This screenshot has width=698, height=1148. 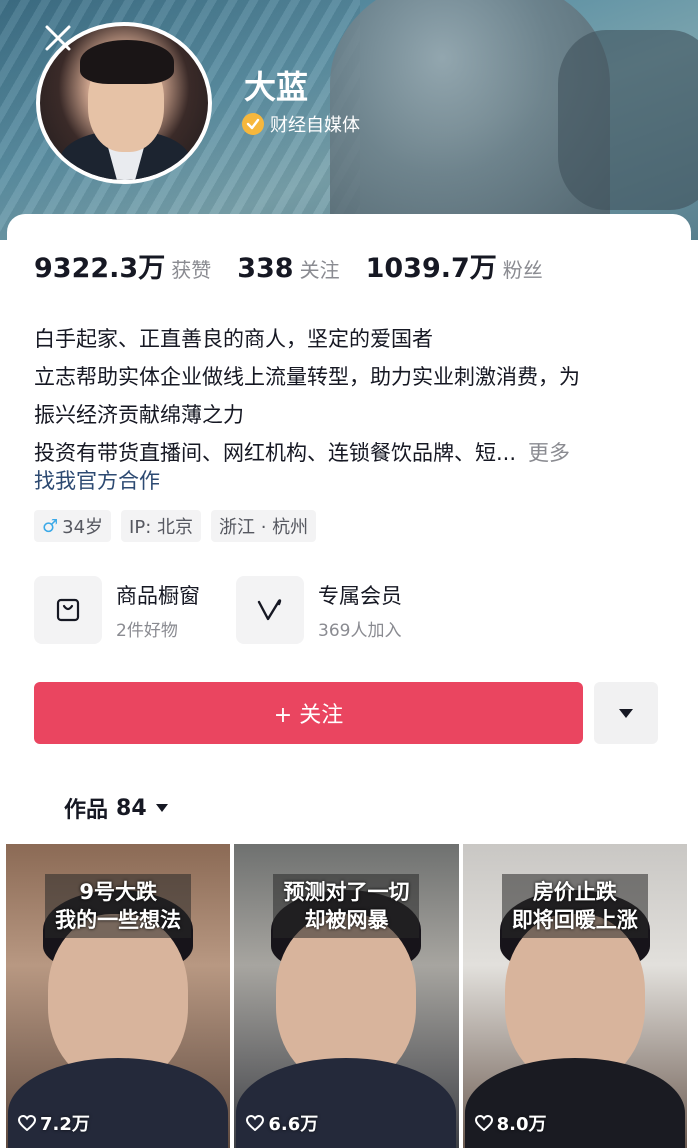 What do you see at coordinates (191, 270) in the screenshot?
I see `likes-label: 获赞` at bounding box center [191, 270].